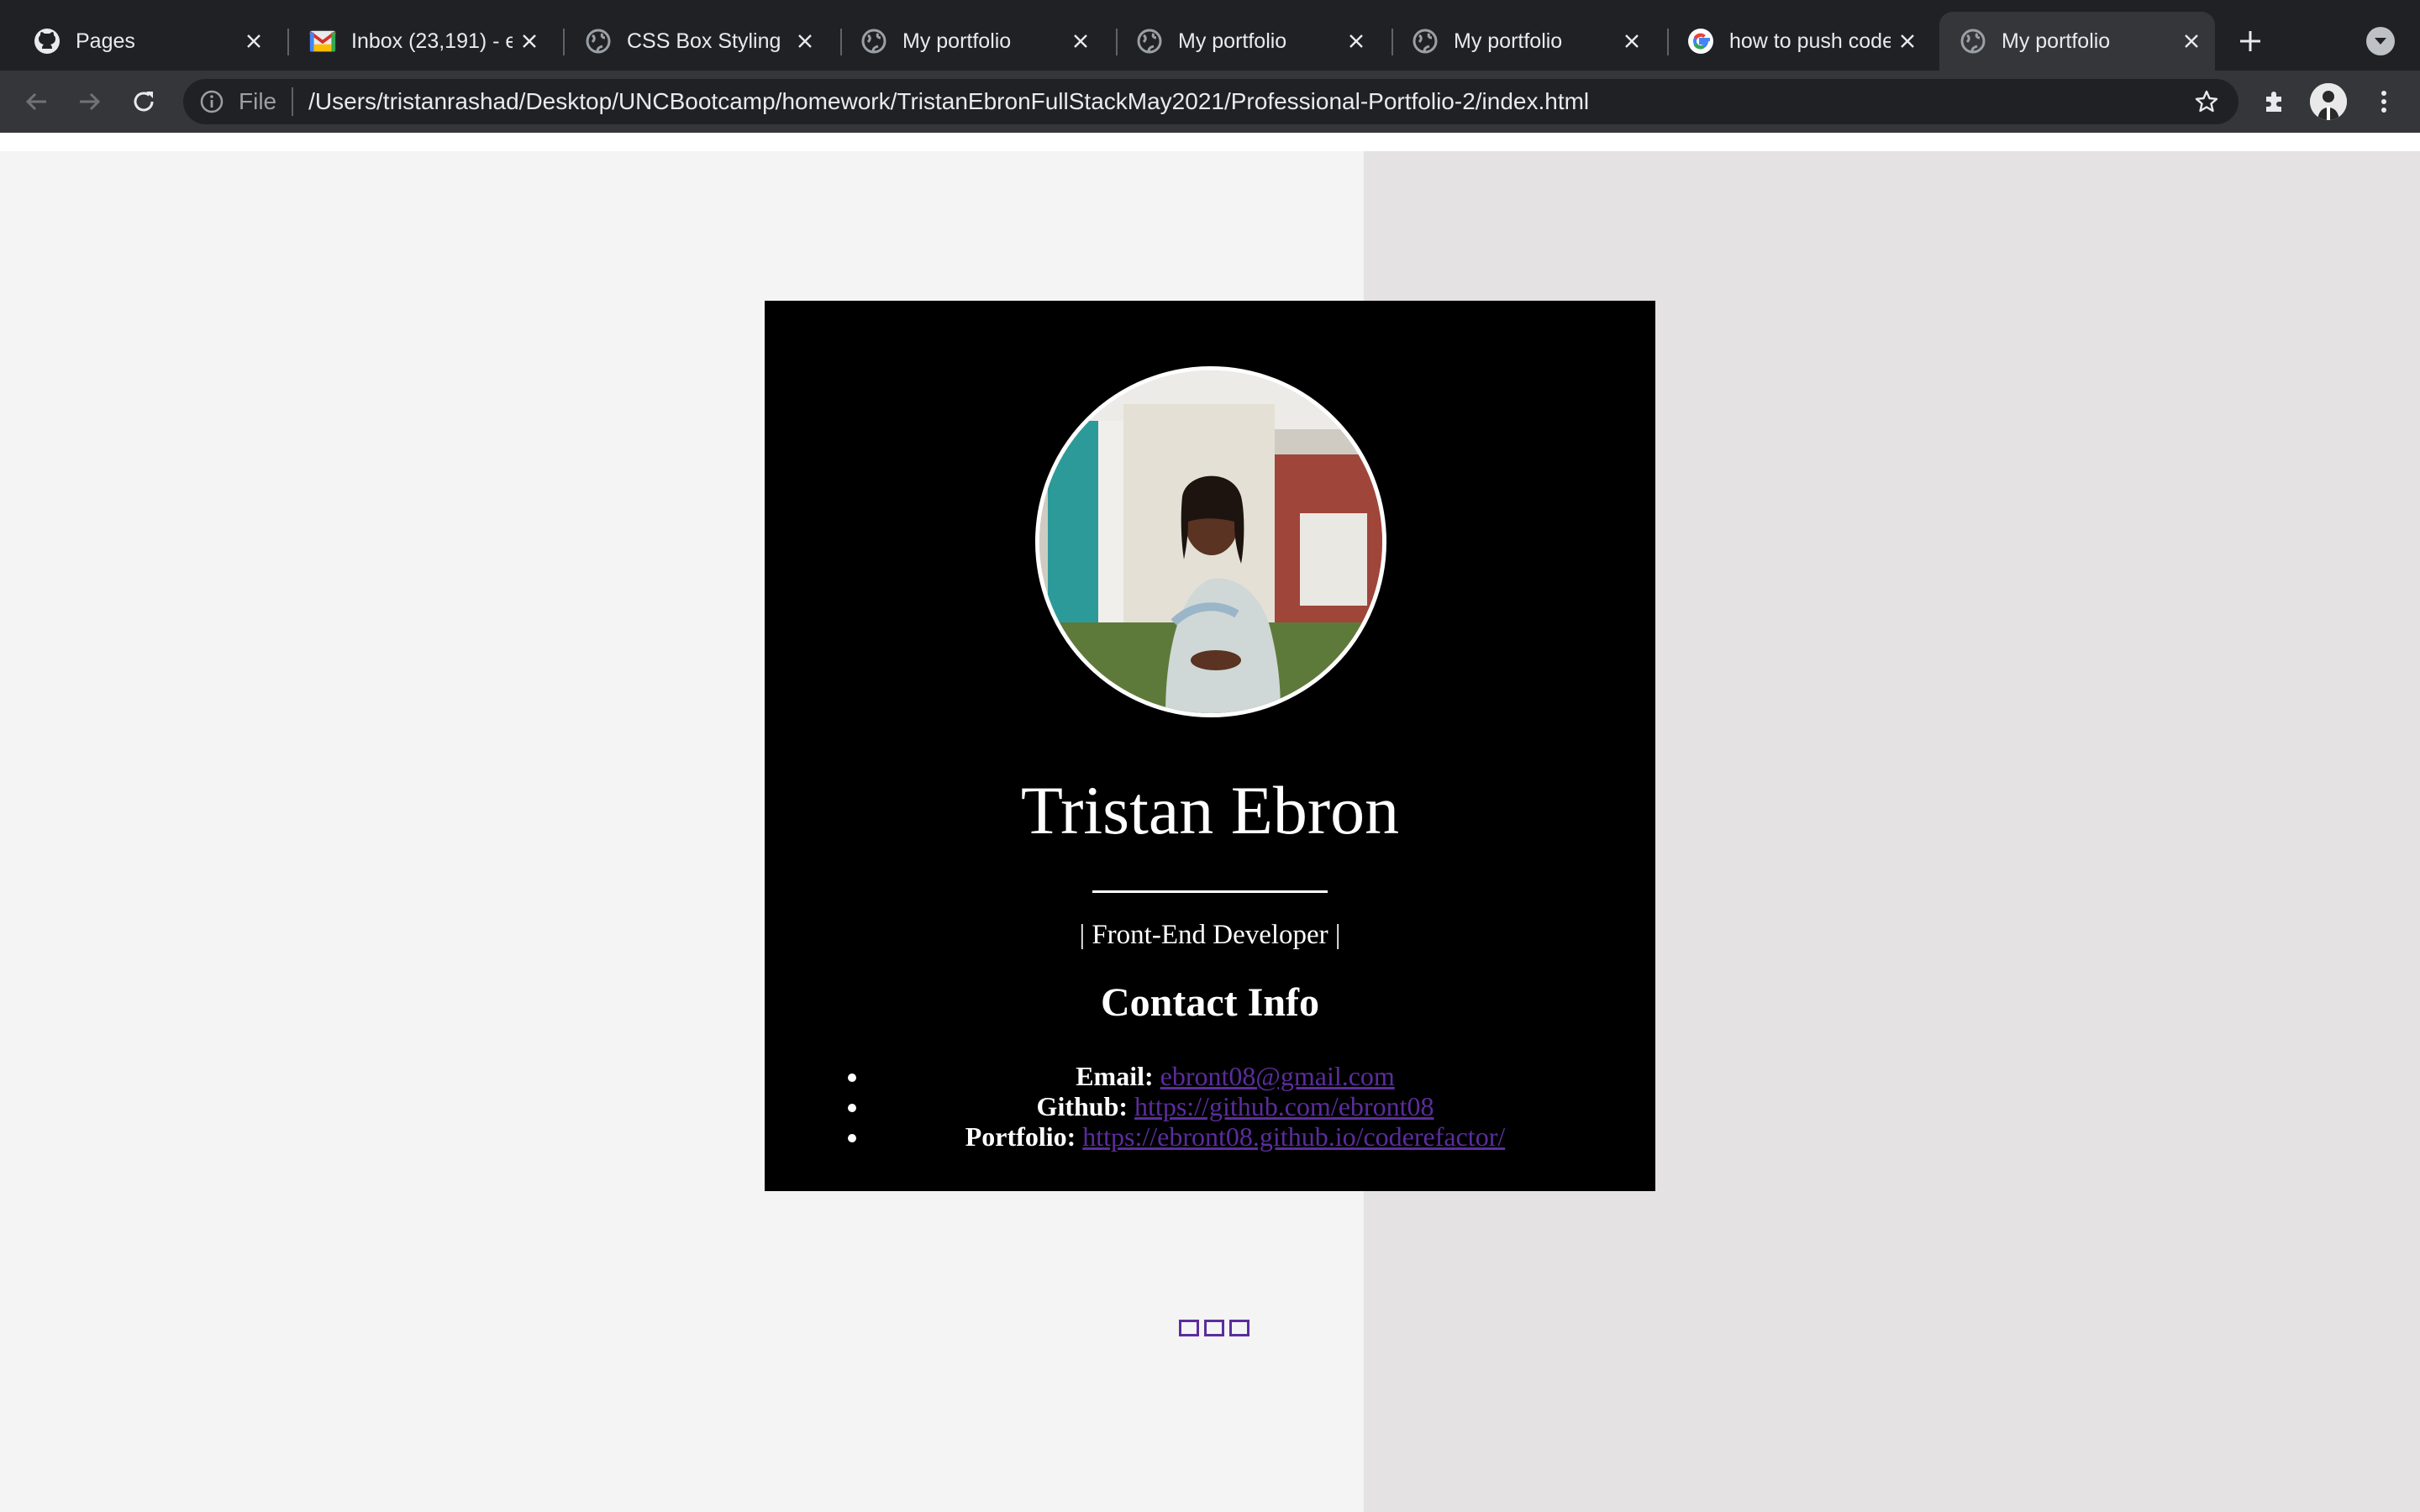  I want to click on contact-heading: Contact Info, so click(1210, 1002).